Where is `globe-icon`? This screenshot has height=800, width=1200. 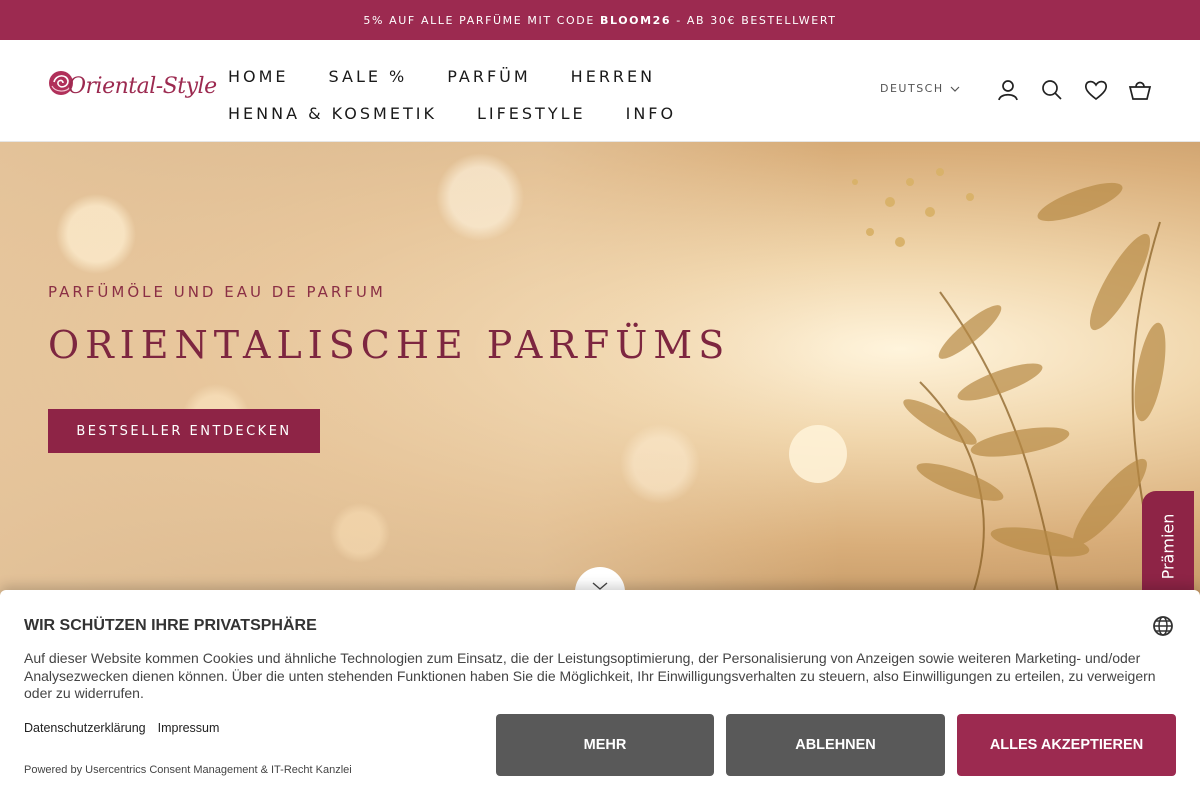 globe-icon is located at coordinates (1163, 628).